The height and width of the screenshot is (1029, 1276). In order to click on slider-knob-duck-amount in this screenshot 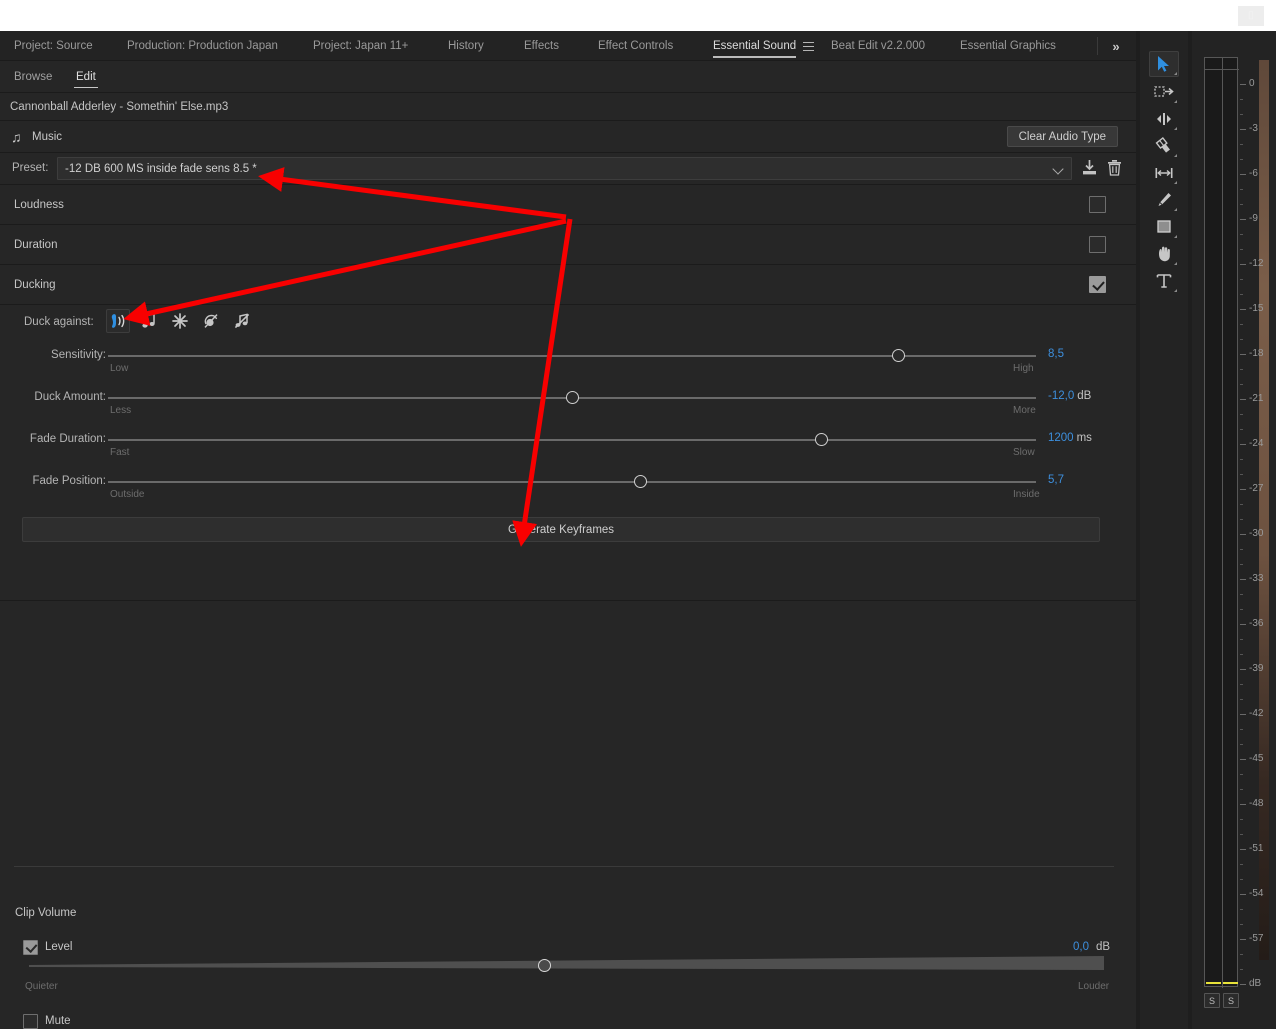, I will do `click(573, 397)`.